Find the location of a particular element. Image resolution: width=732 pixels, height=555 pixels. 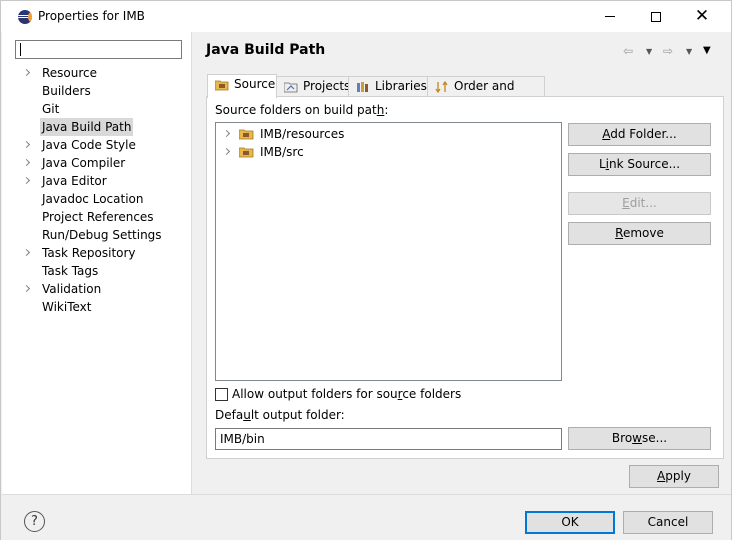

tab-source: Source is located at coordinates (242, 86).